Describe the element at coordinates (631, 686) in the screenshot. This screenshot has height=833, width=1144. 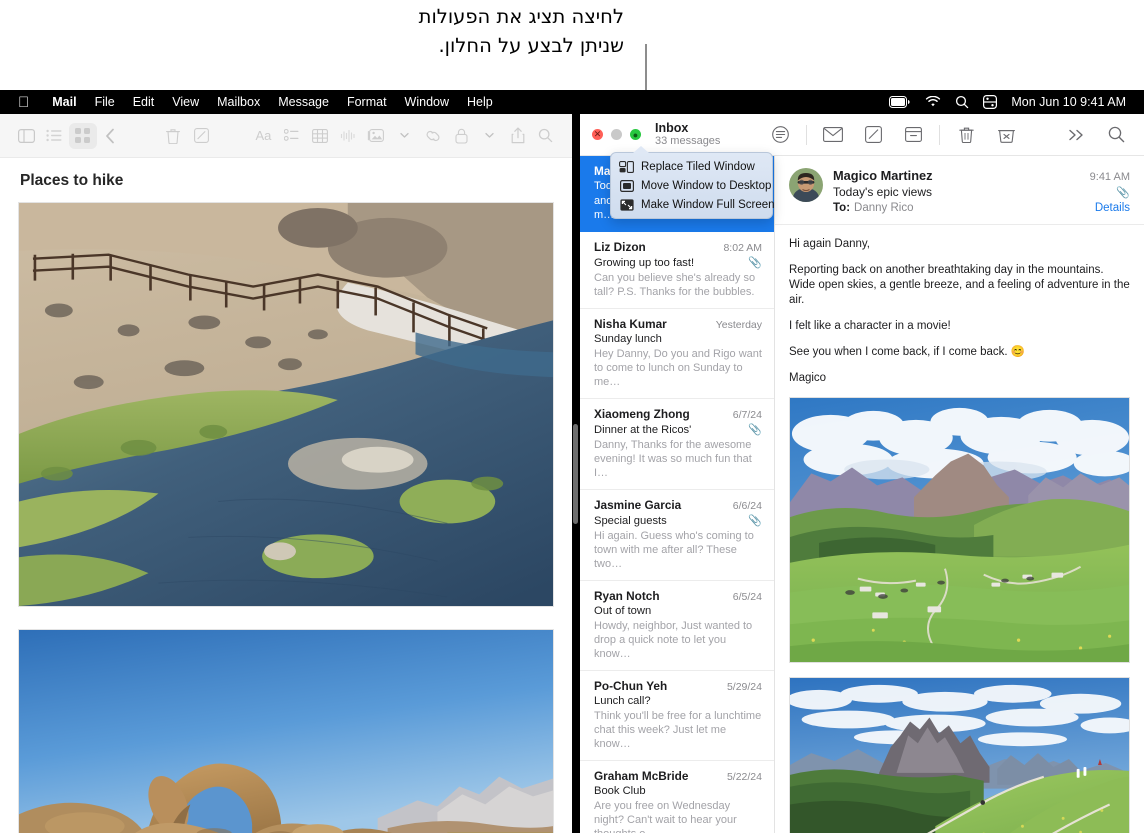
I see `message-sender: Po-Chun Yeh` at that location.